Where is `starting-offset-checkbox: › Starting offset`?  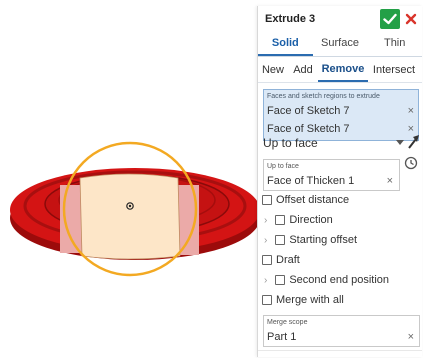 starting-offset-checkbox: › Starting offset is located at coordinates (310, 240).